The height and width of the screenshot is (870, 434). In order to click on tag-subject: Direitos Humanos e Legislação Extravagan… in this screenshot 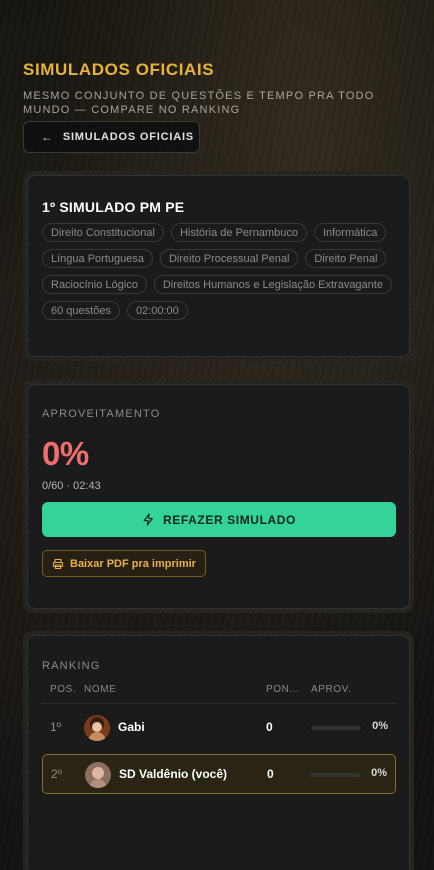, I will do `click(272, 284)`.